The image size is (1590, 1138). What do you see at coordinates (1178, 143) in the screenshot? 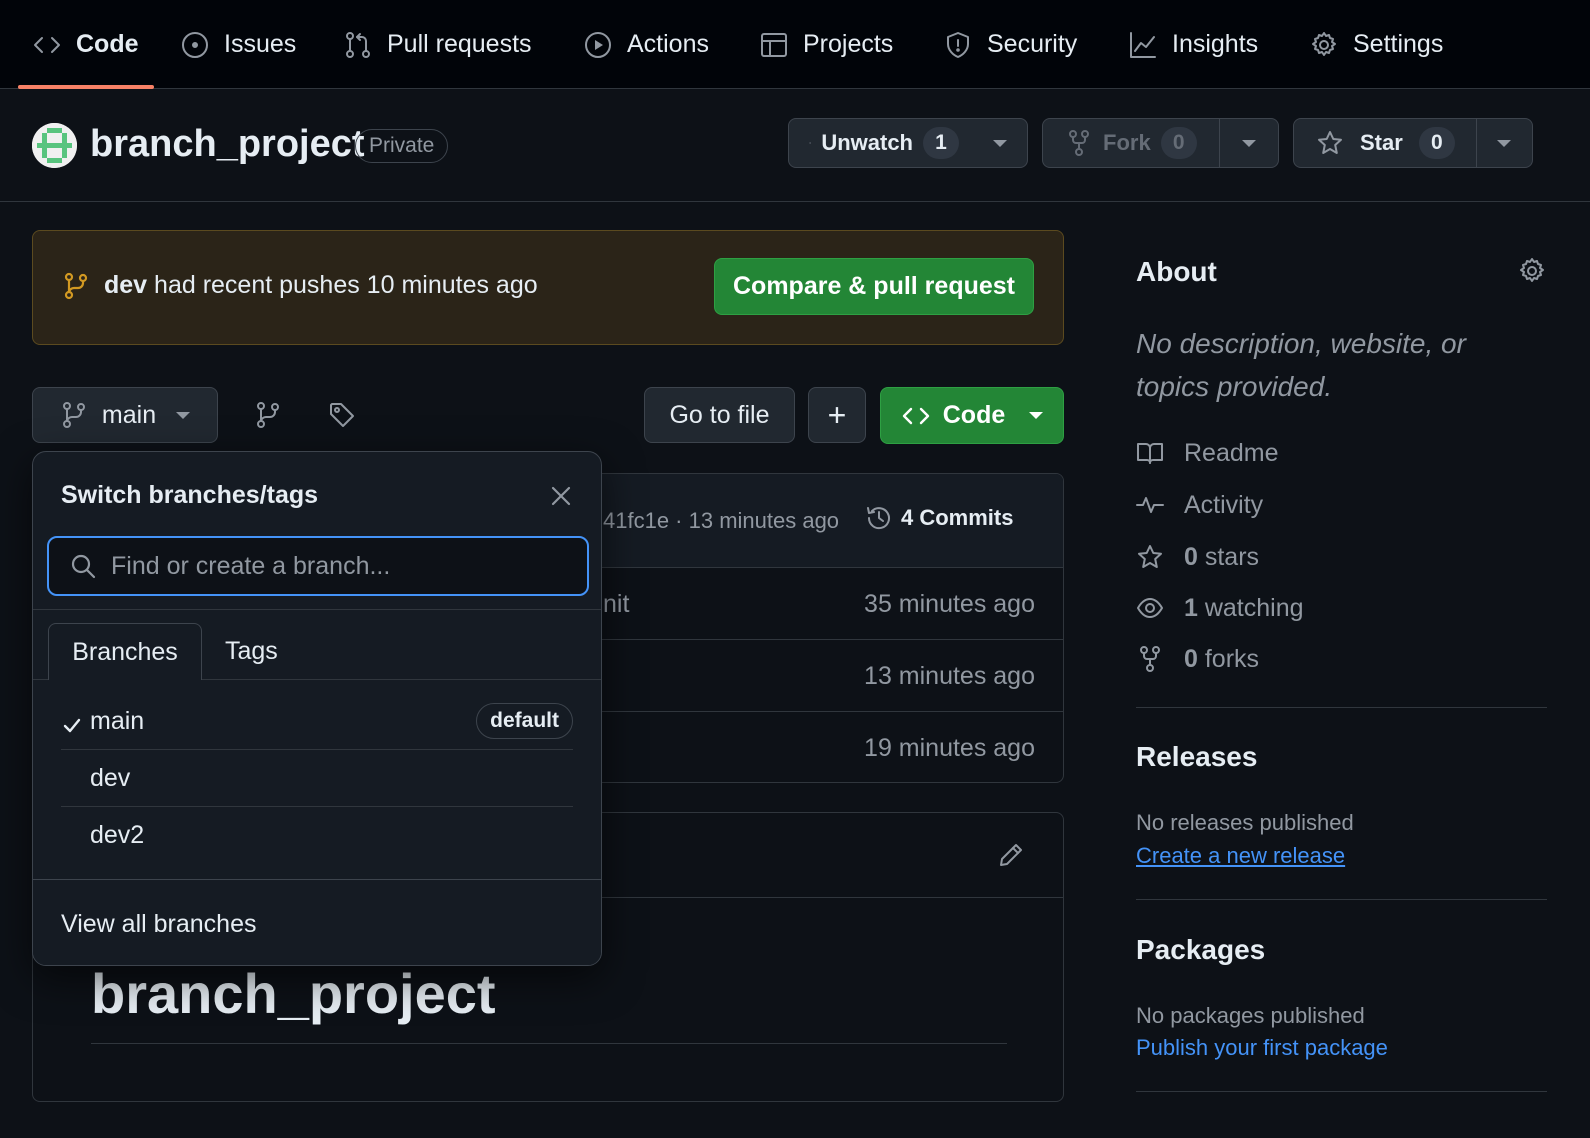
I see `fork-counter: 0` at bounding box center [1178, 143].